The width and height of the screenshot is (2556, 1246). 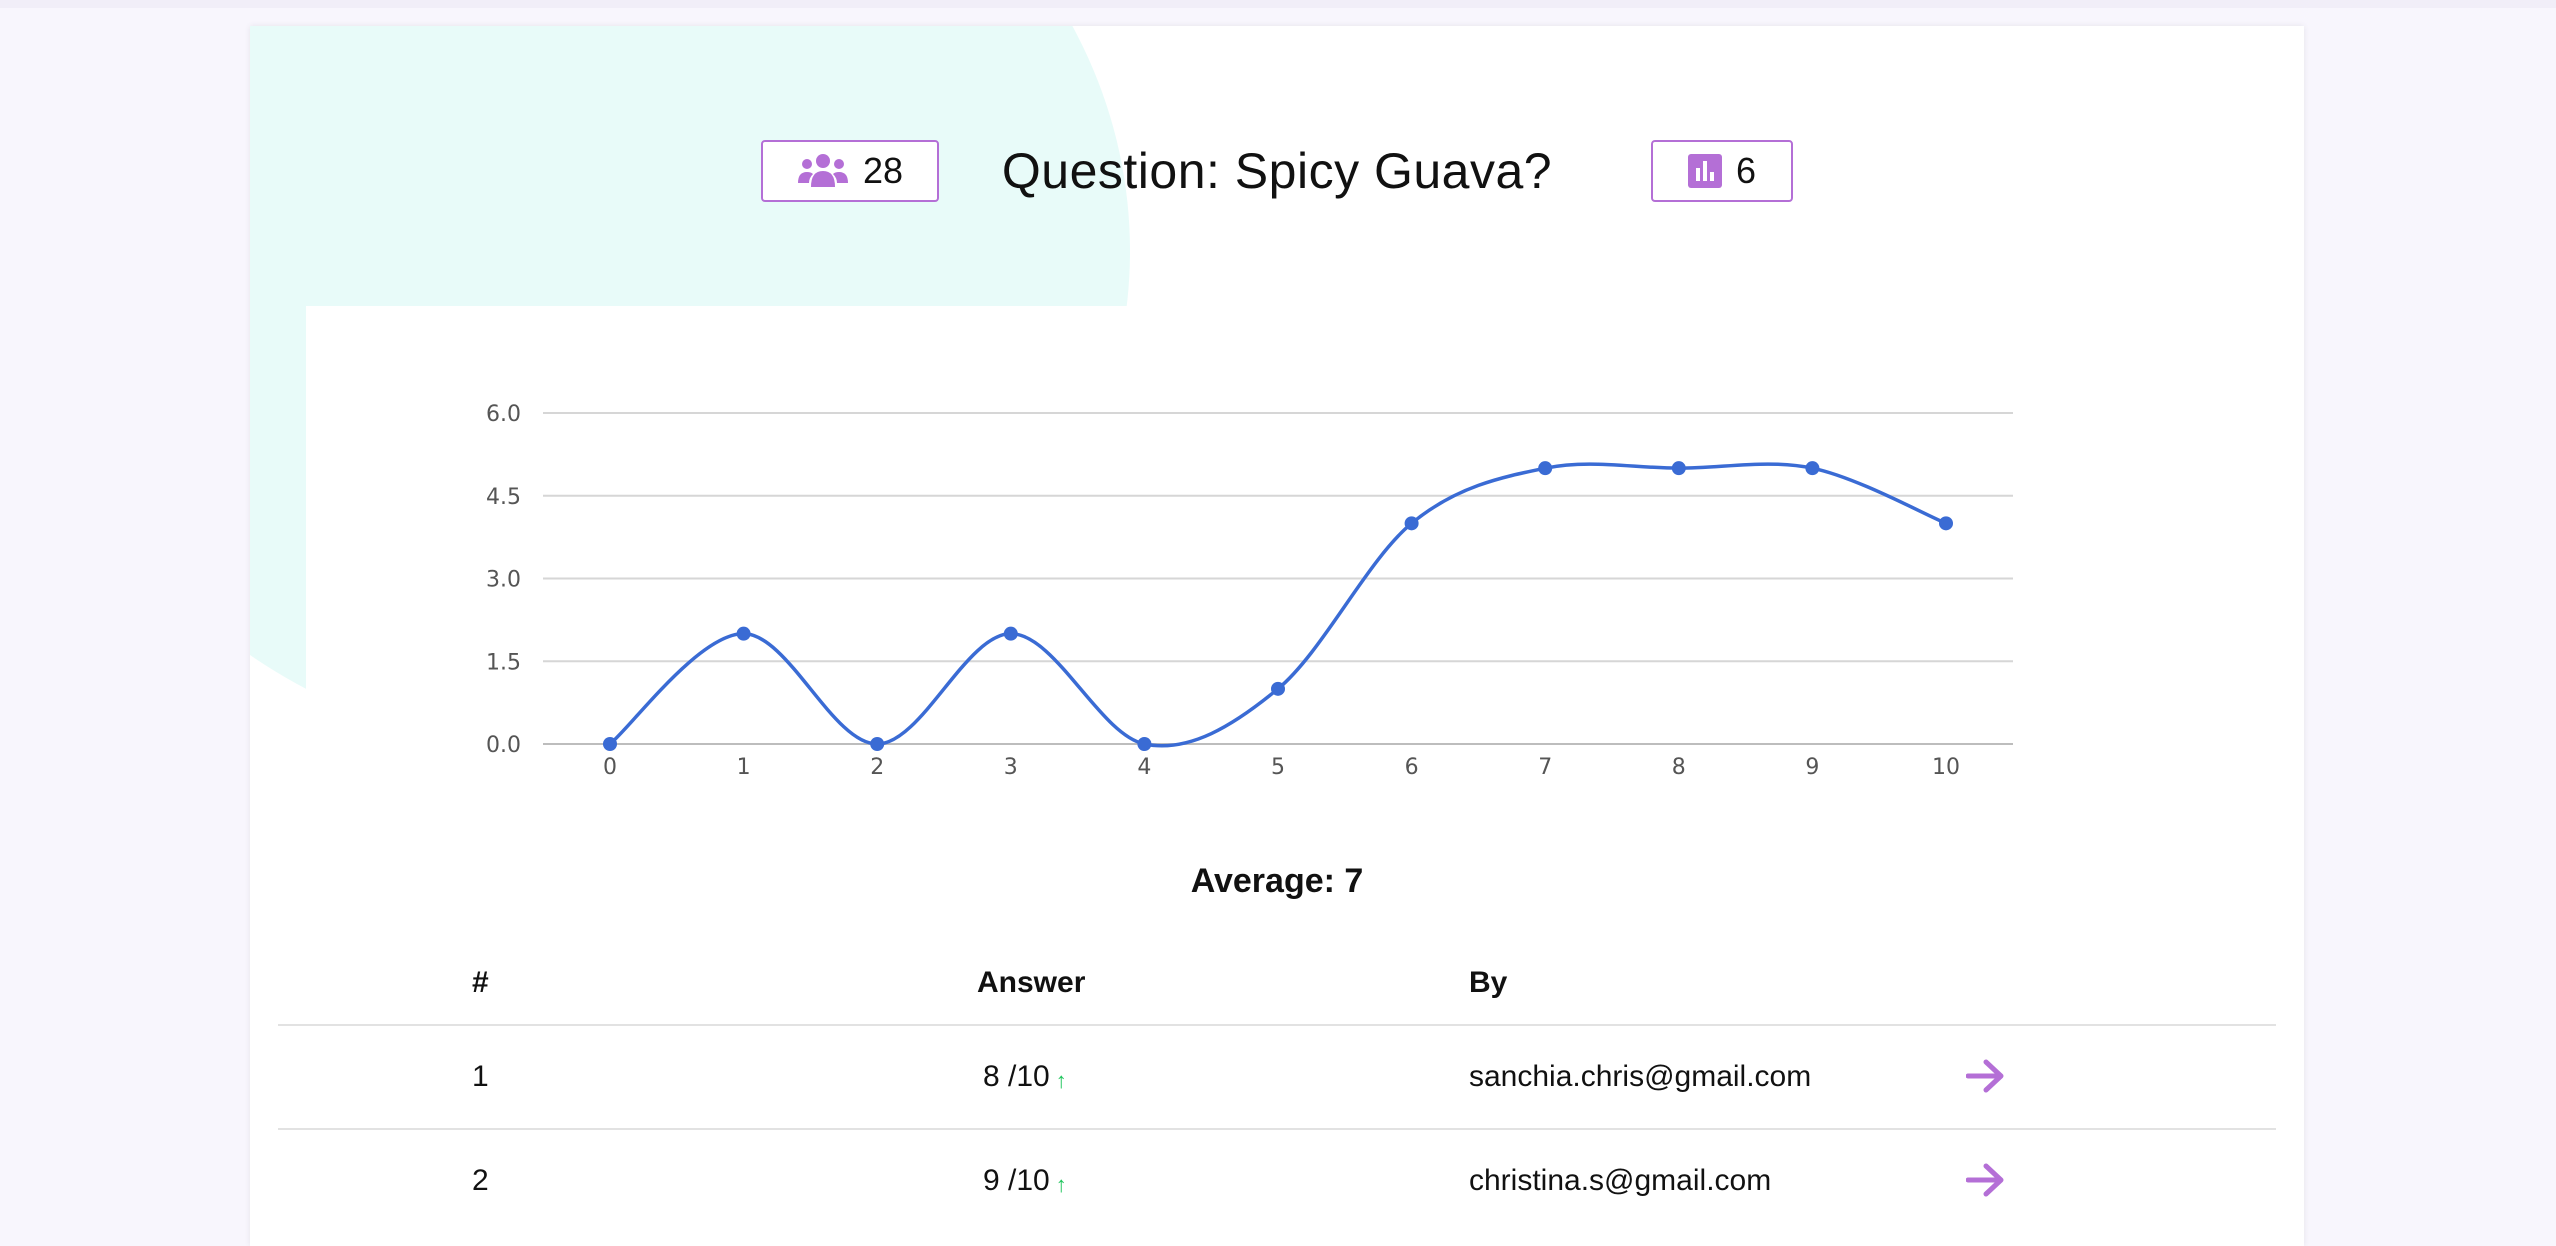 What do you see at coordinates (1277, 986) in the screenshot?
I see `table-header: # Answer By` at bounding box center [1277, 986].